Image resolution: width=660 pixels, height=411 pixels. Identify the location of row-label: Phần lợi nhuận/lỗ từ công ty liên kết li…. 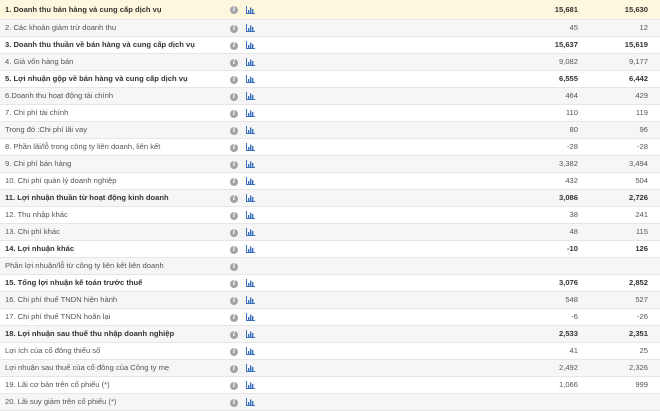
(115, 266).